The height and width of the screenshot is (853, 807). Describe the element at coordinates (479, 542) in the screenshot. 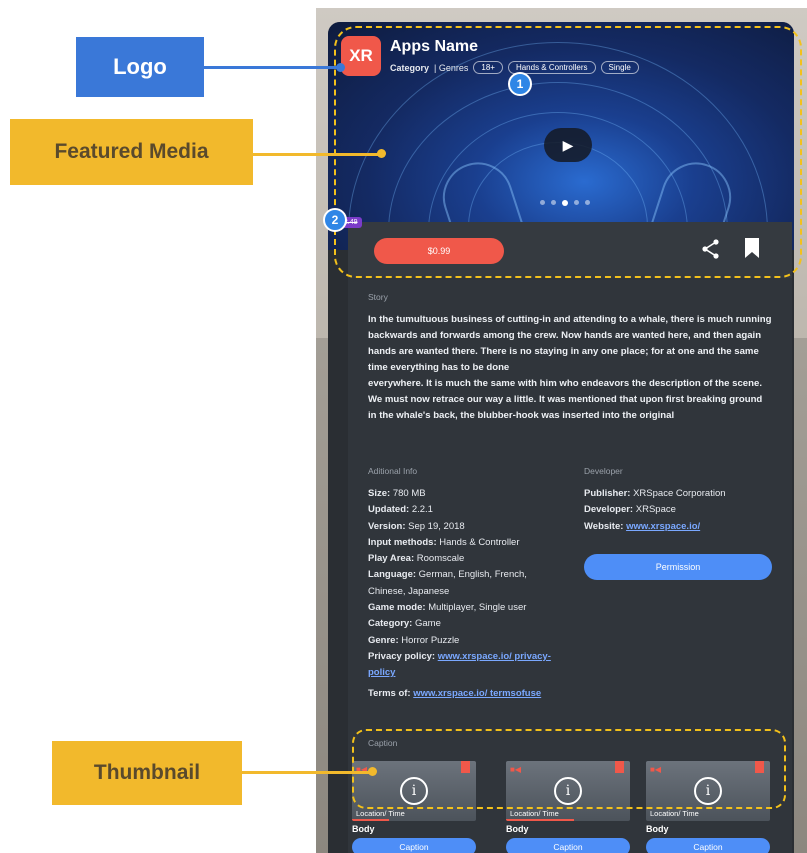

I see `info-value: Hands & Controller` at that location.